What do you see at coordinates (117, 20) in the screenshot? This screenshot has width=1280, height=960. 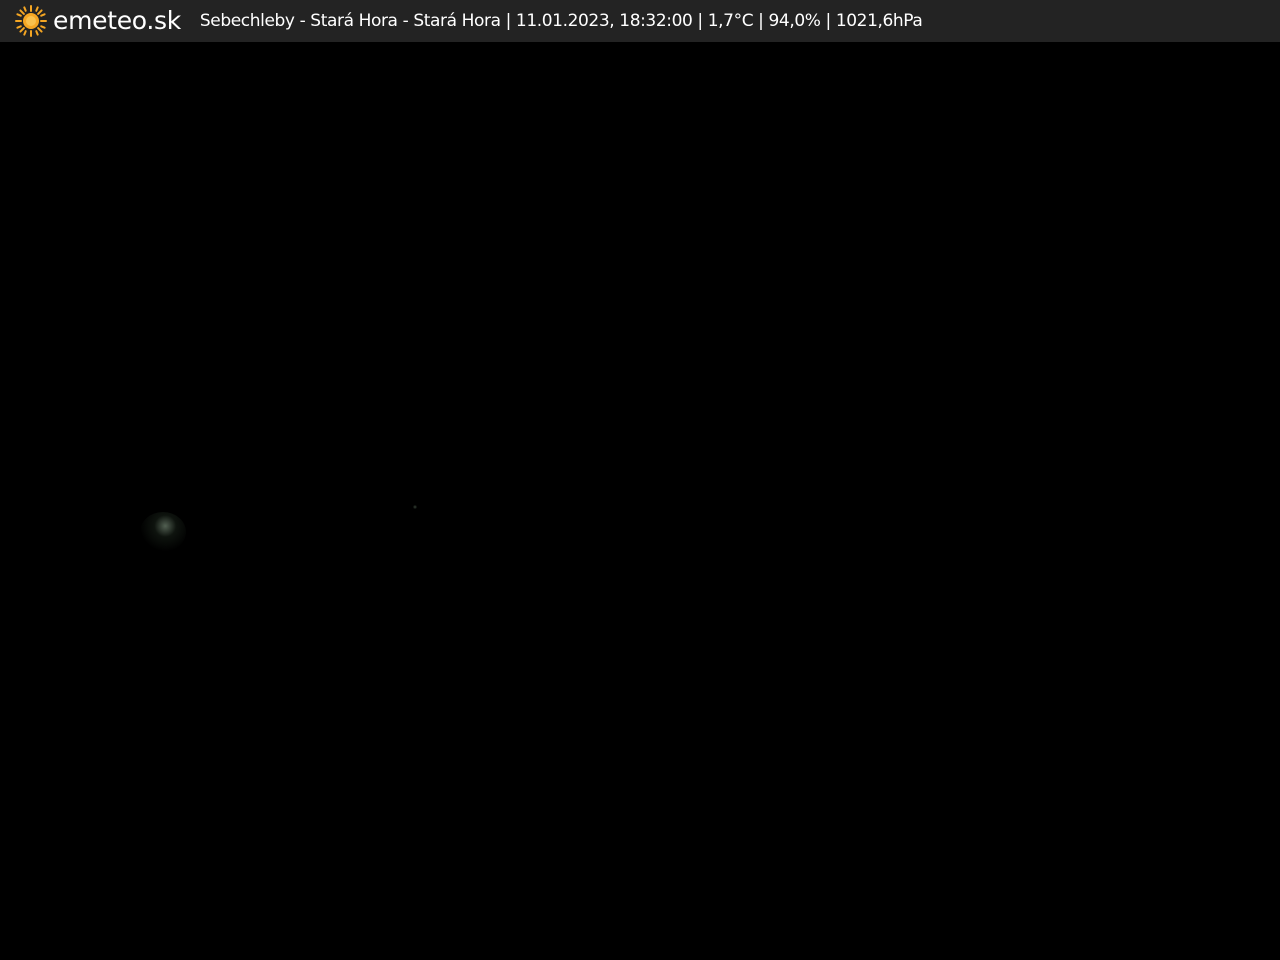 I see `logo-text: emeteo.sk` at bounding box center [117, 20].